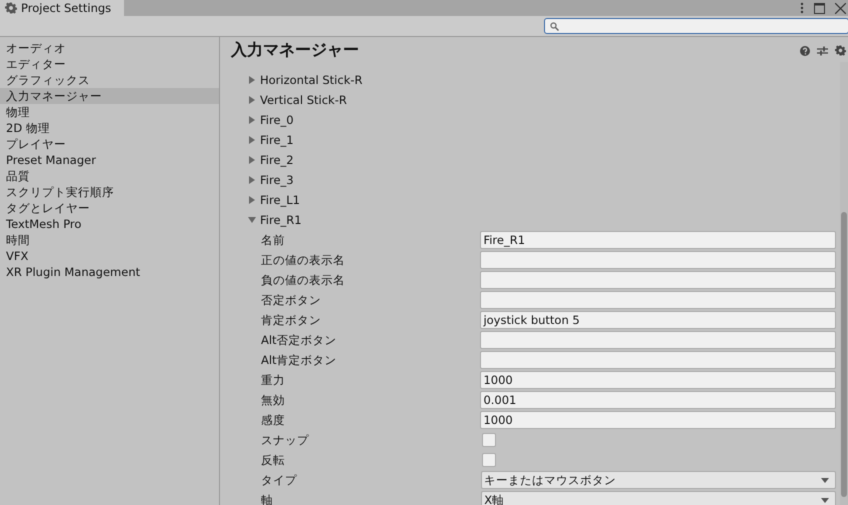 The height and width of the screenshot is (505, 848). Describe the element at coordinates (109, 128) in the screenshot. I see `sidebar-item: 2D 物理` at that location.